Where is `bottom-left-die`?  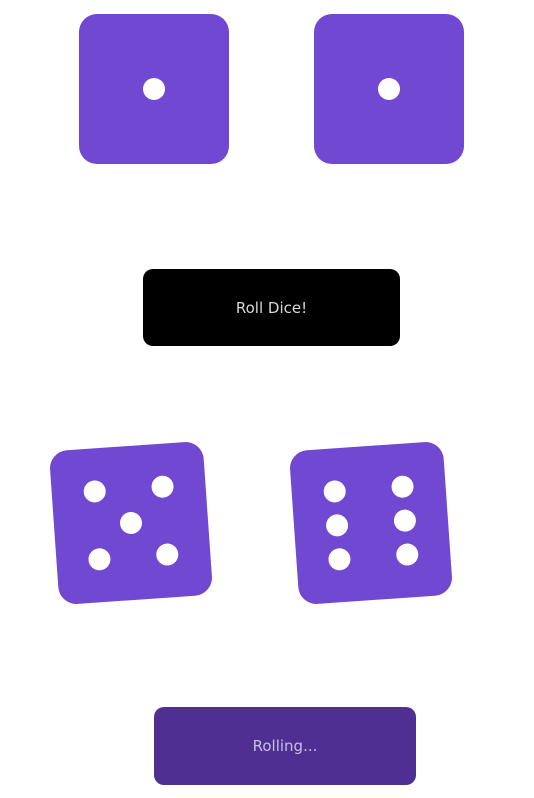 bottom-left-die is located at coordinates (131, 523).